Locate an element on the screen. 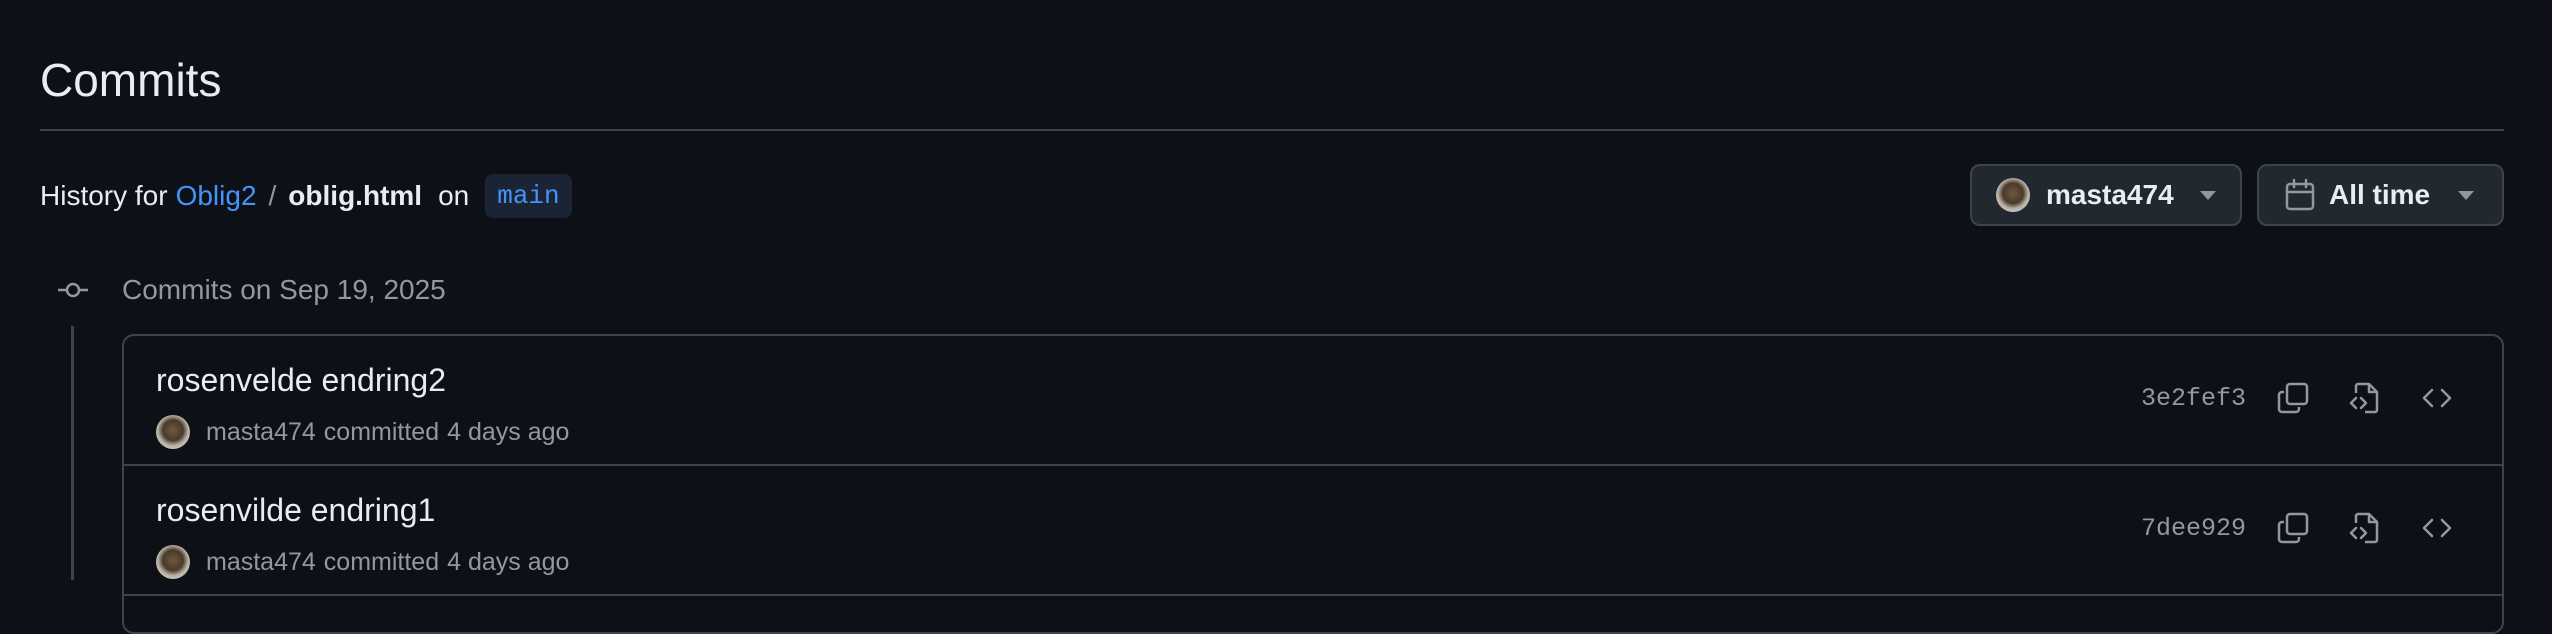 The height and width of the screenshot is (634, 2552). author-filter-button: masta474 is located at coordinates (2106, 195).